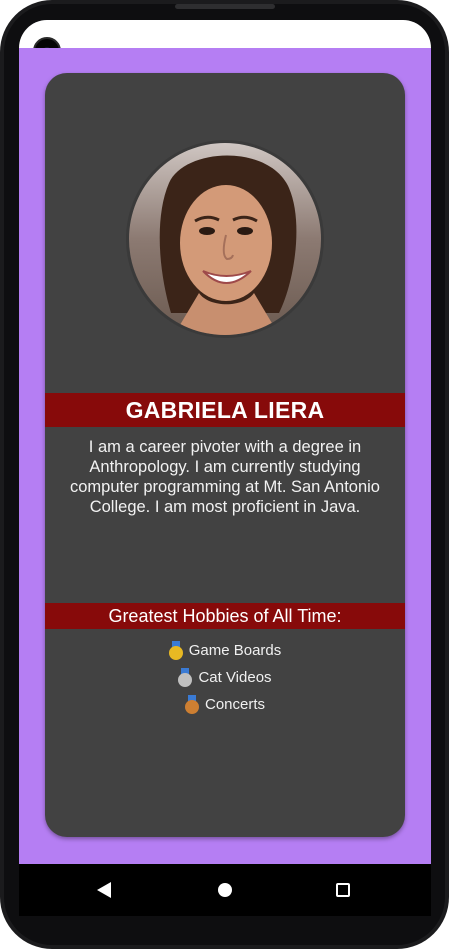 The height and width of the screenshot is (949, 449). What do you see at coordinates (185, 677) in the screenshot?
I see `silver-medal-icon` at bounding box center [185, 677].